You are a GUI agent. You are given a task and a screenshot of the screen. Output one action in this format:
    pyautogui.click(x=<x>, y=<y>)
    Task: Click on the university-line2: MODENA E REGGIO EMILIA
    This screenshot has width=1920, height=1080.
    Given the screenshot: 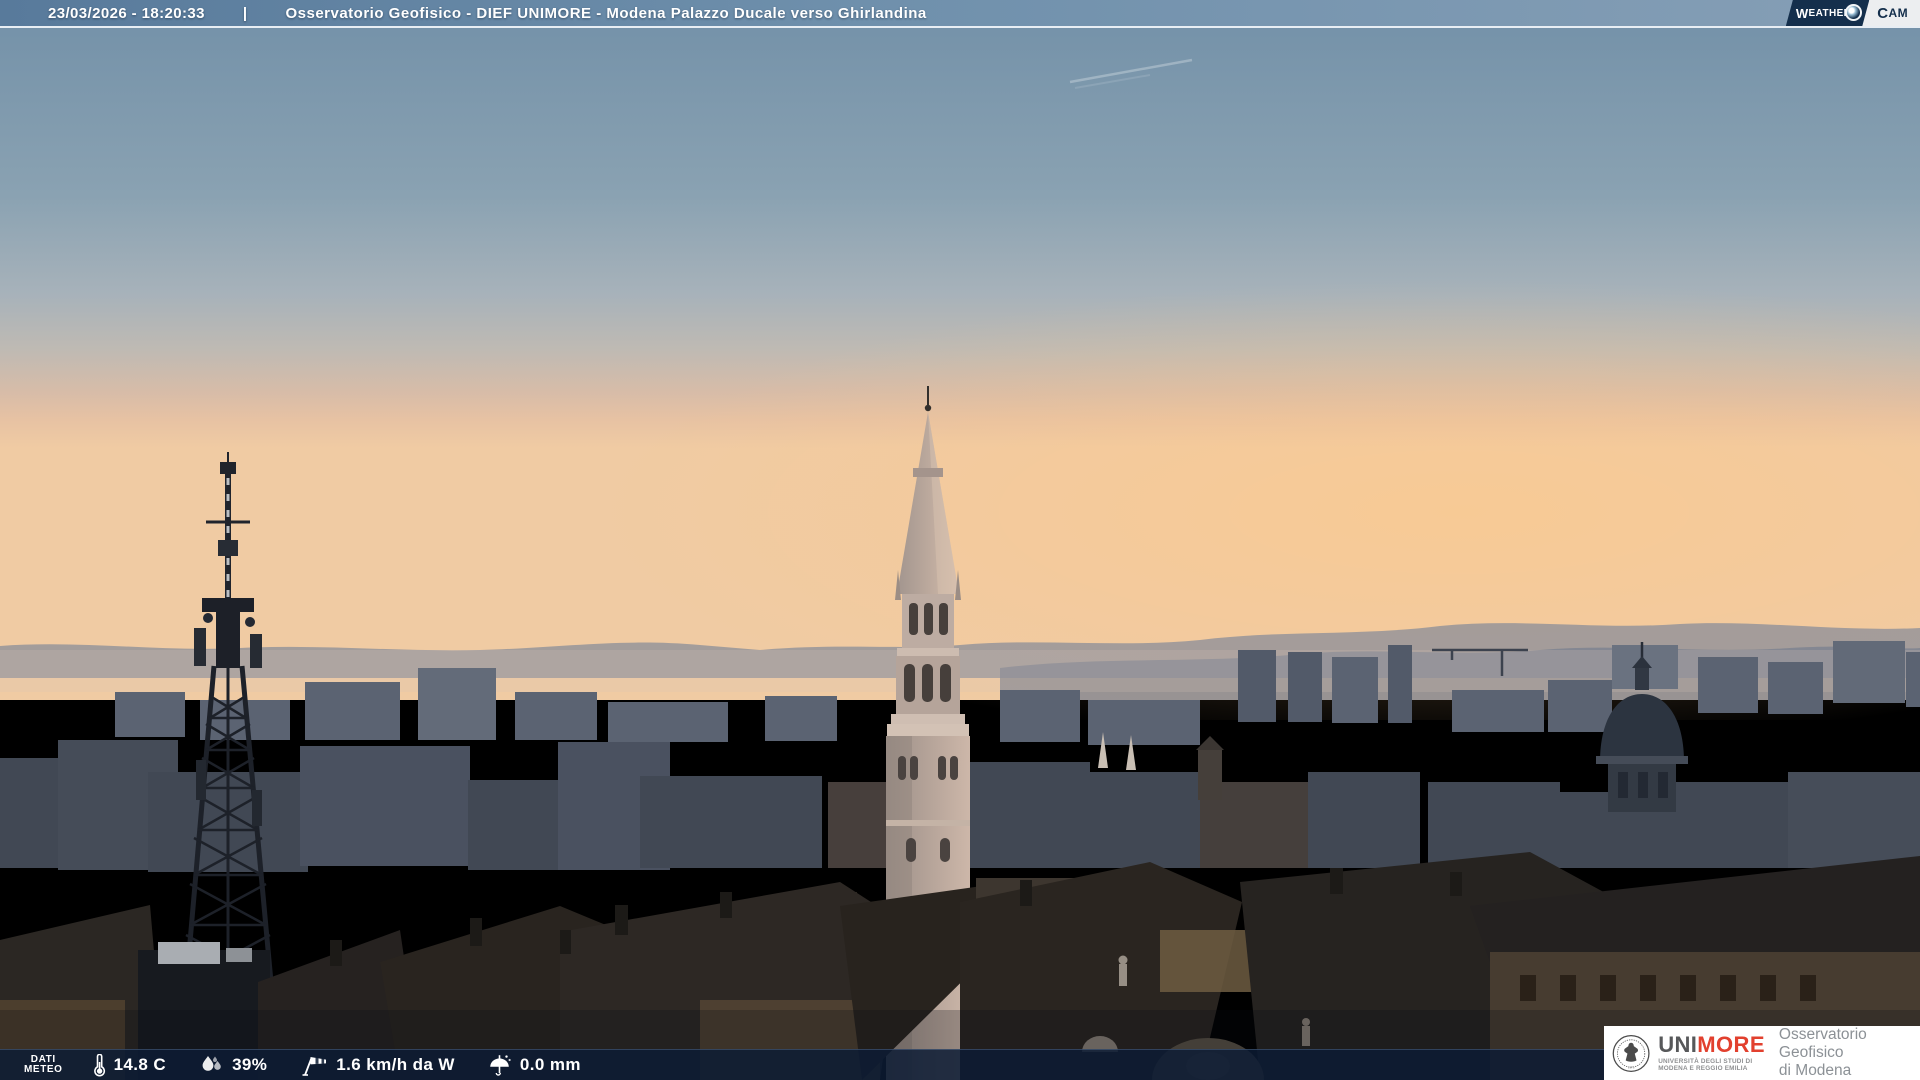 What is the action you would take?
    pyautogui.click(x=1703, y=1068)
    